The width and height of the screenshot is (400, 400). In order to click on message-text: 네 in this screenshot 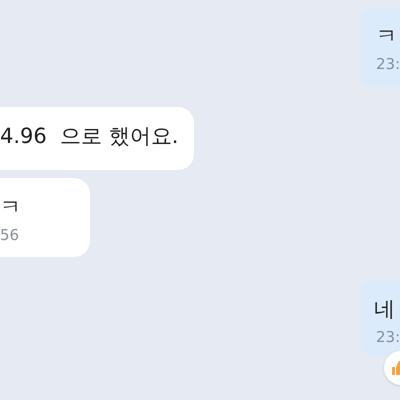, I will do `click(385, 309)`.